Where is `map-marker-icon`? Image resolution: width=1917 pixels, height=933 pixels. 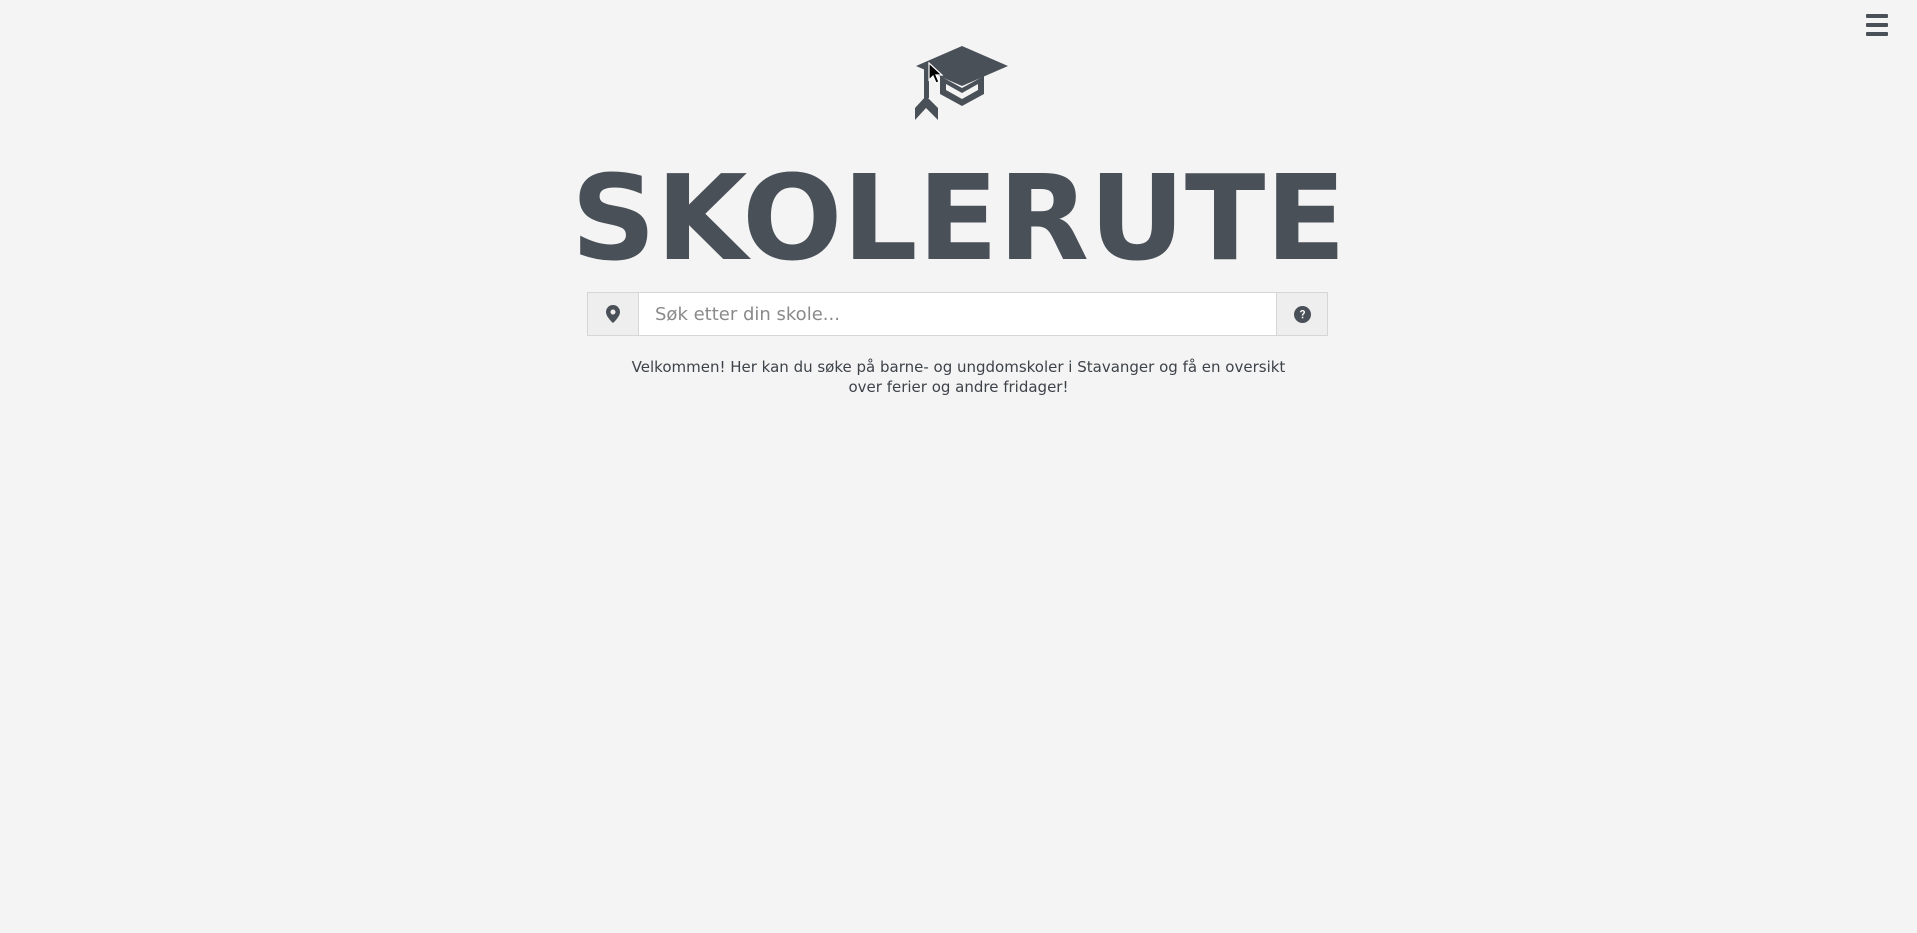 map-marker-icon is located at coordinates (613, 314).